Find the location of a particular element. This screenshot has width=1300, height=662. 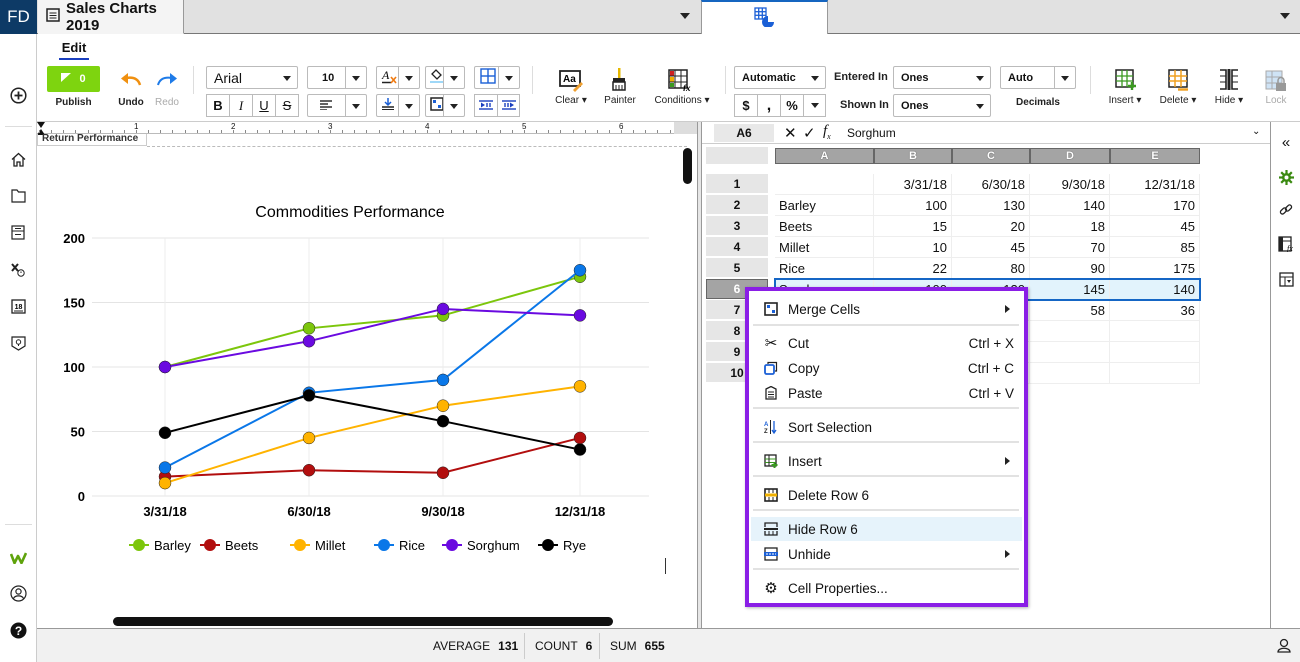

folder-icon is located at coordinates (18, 196).